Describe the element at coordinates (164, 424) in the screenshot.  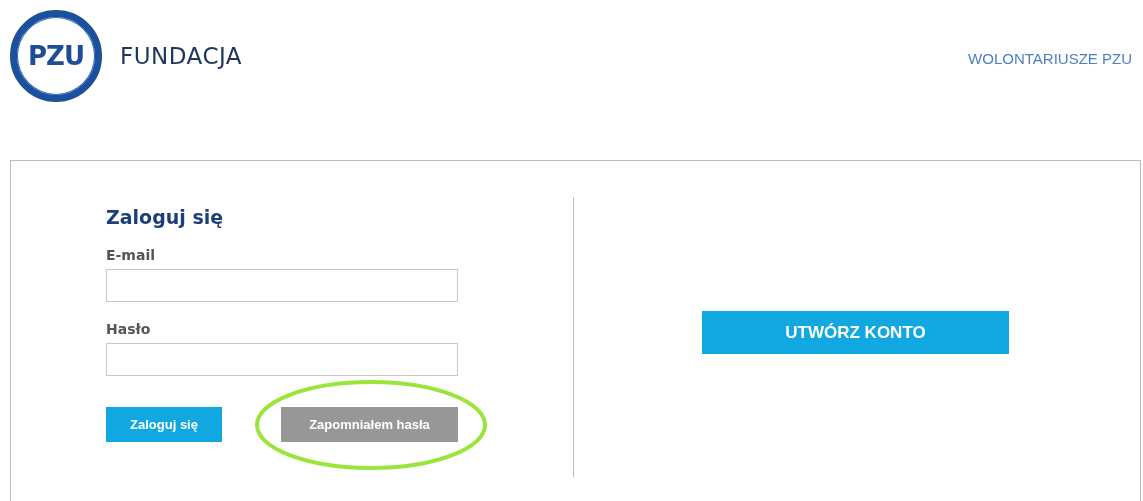
I see `login-button: Zaloguj się` at that location.